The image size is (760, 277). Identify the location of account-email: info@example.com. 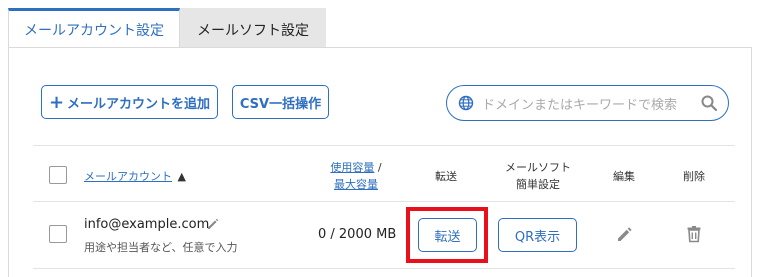
(147, 224).